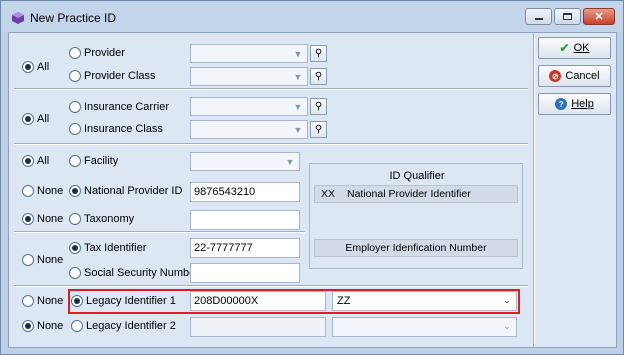 This screenshot has height=355, width=624. I want to click on ssn-input, so click(245, 273).